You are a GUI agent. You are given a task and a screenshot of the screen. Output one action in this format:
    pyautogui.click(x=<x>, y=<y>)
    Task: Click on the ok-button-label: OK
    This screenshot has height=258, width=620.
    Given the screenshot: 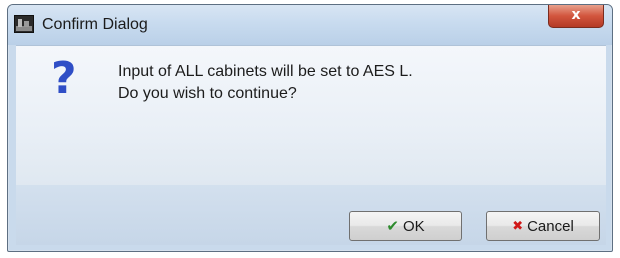 What is the action you would take?
    pyautogui.click(x=413, y=226)
    